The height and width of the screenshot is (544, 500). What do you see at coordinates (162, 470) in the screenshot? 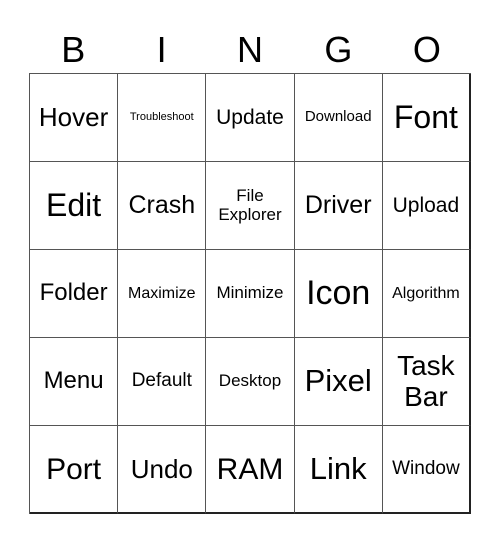
I see `bingo-cell: Undo` at bounding box center [162, 470].